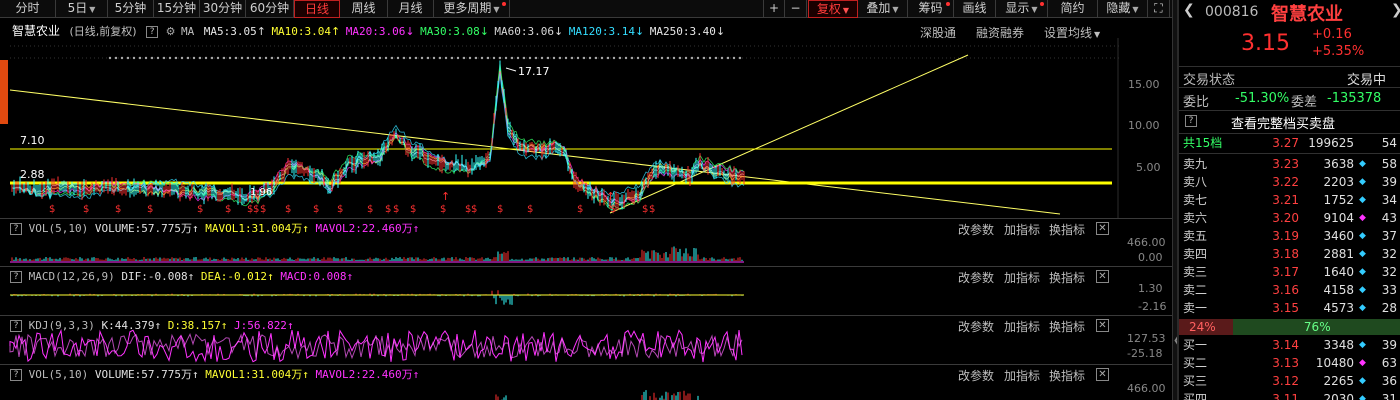 This screenshot has width=1400, height=400. I want to click on period-tab-weekly: 周线, so click(364, 9).